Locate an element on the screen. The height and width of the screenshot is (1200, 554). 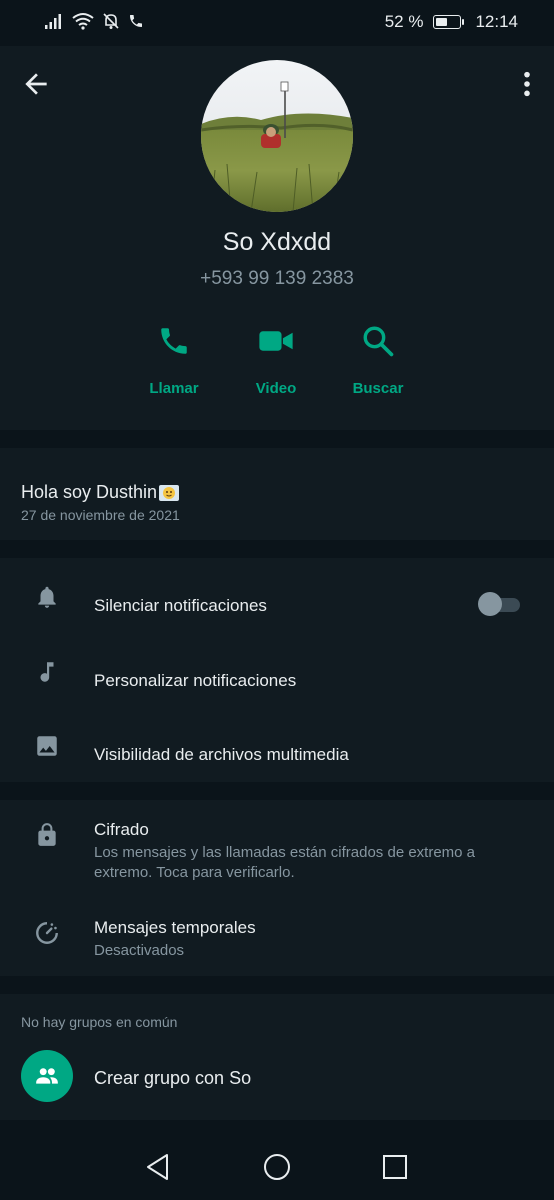
disappearing-messages-status: Desactivados is located at coordinates (139, 950).